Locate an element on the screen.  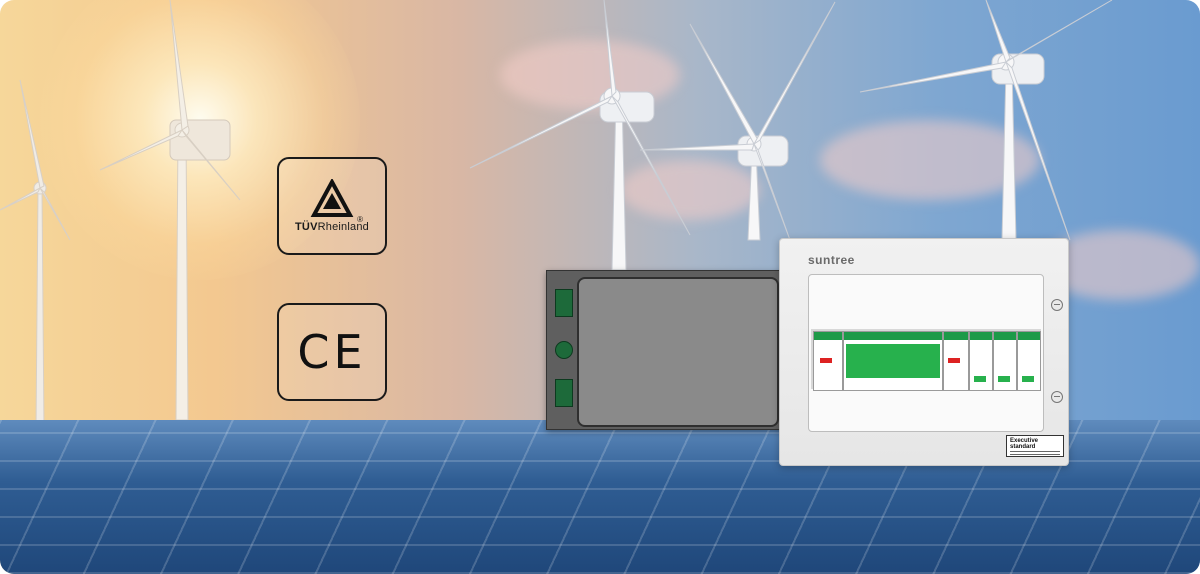
label-fine-print is located at coordinates (1035, 454).